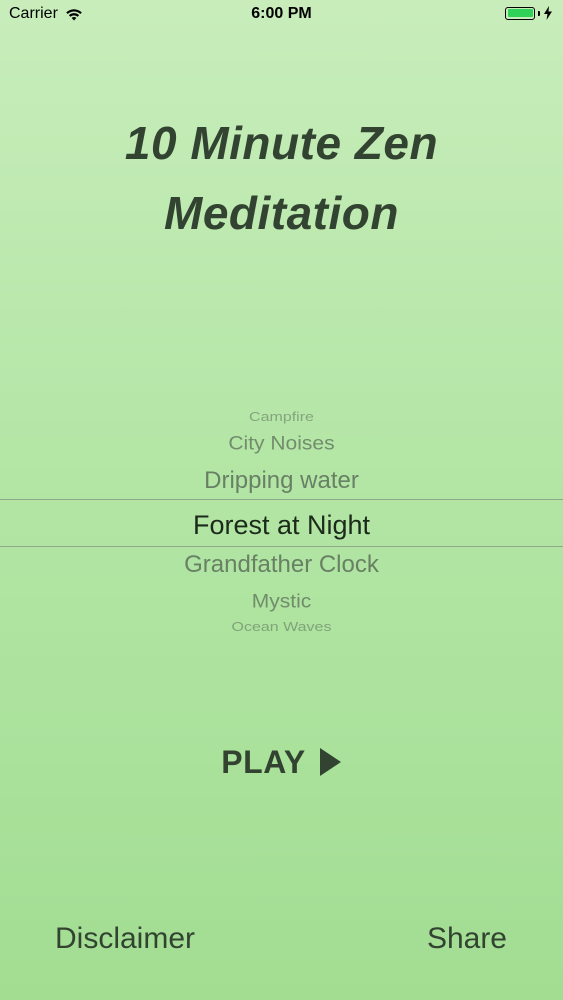  Describe the element at coordinates (281, 444) in the screenshot. I see `picker-item: City Noises` at that location.